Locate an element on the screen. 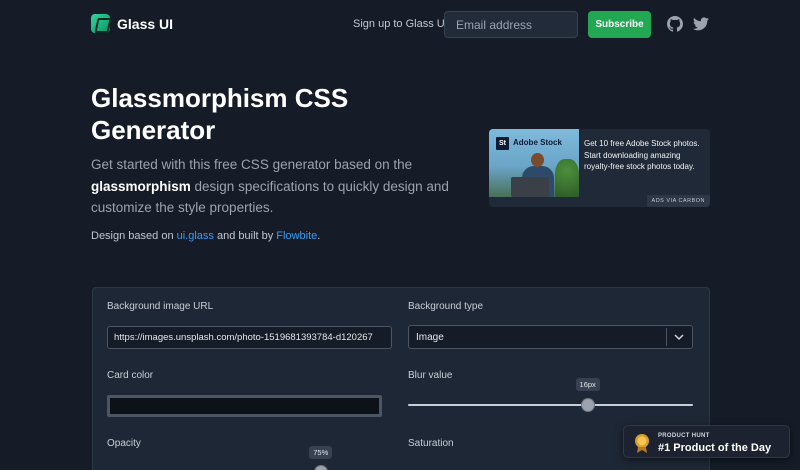 The width and height of the screenshot is (800, 470). product-hunt-badge: PRODUCT HUNT #1 Product of the Day is located at coordinates (706, 441).